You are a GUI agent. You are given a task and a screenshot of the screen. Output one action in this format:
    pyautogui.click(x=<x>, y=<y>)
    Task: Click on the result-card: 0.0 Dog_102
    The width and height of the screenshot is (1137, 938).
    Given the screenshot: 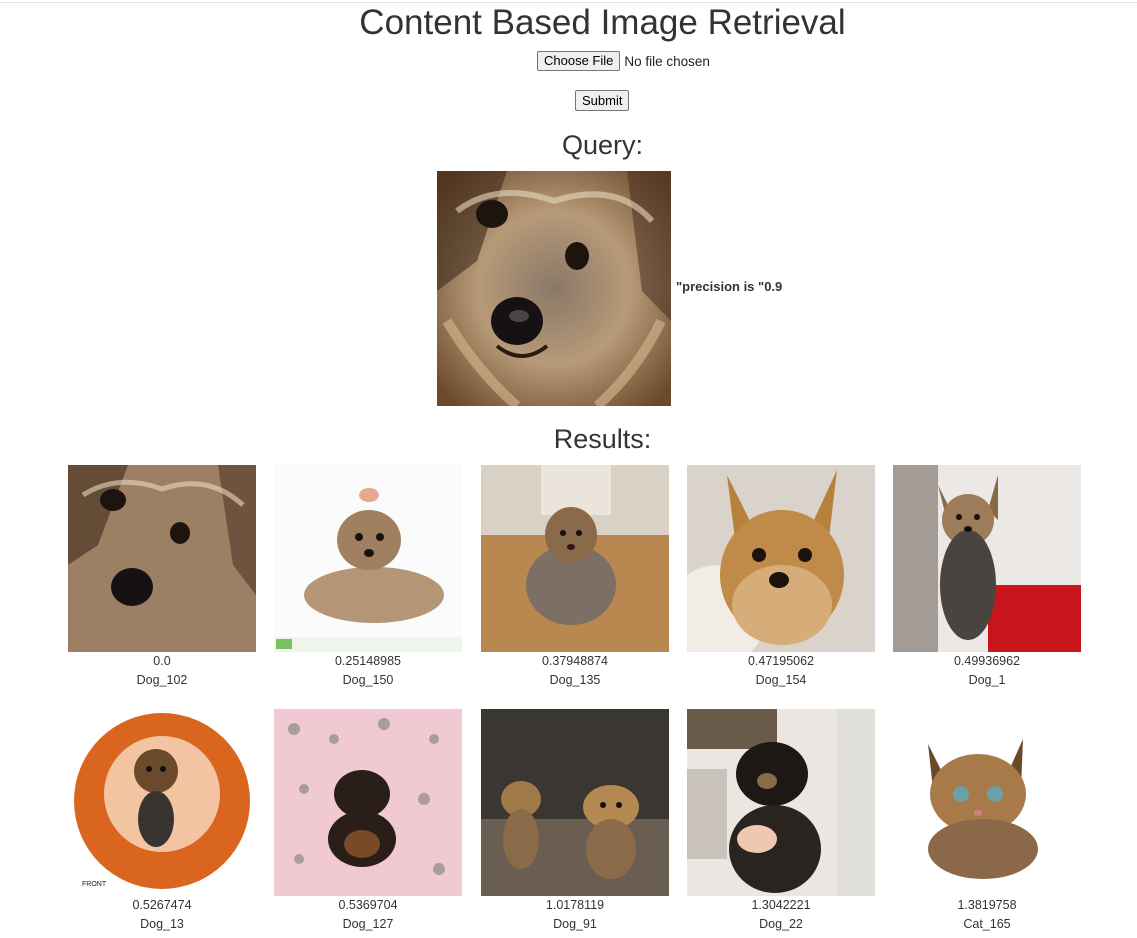 What is the action you would take?
    pyautogui.click(x=162, y=577)
    